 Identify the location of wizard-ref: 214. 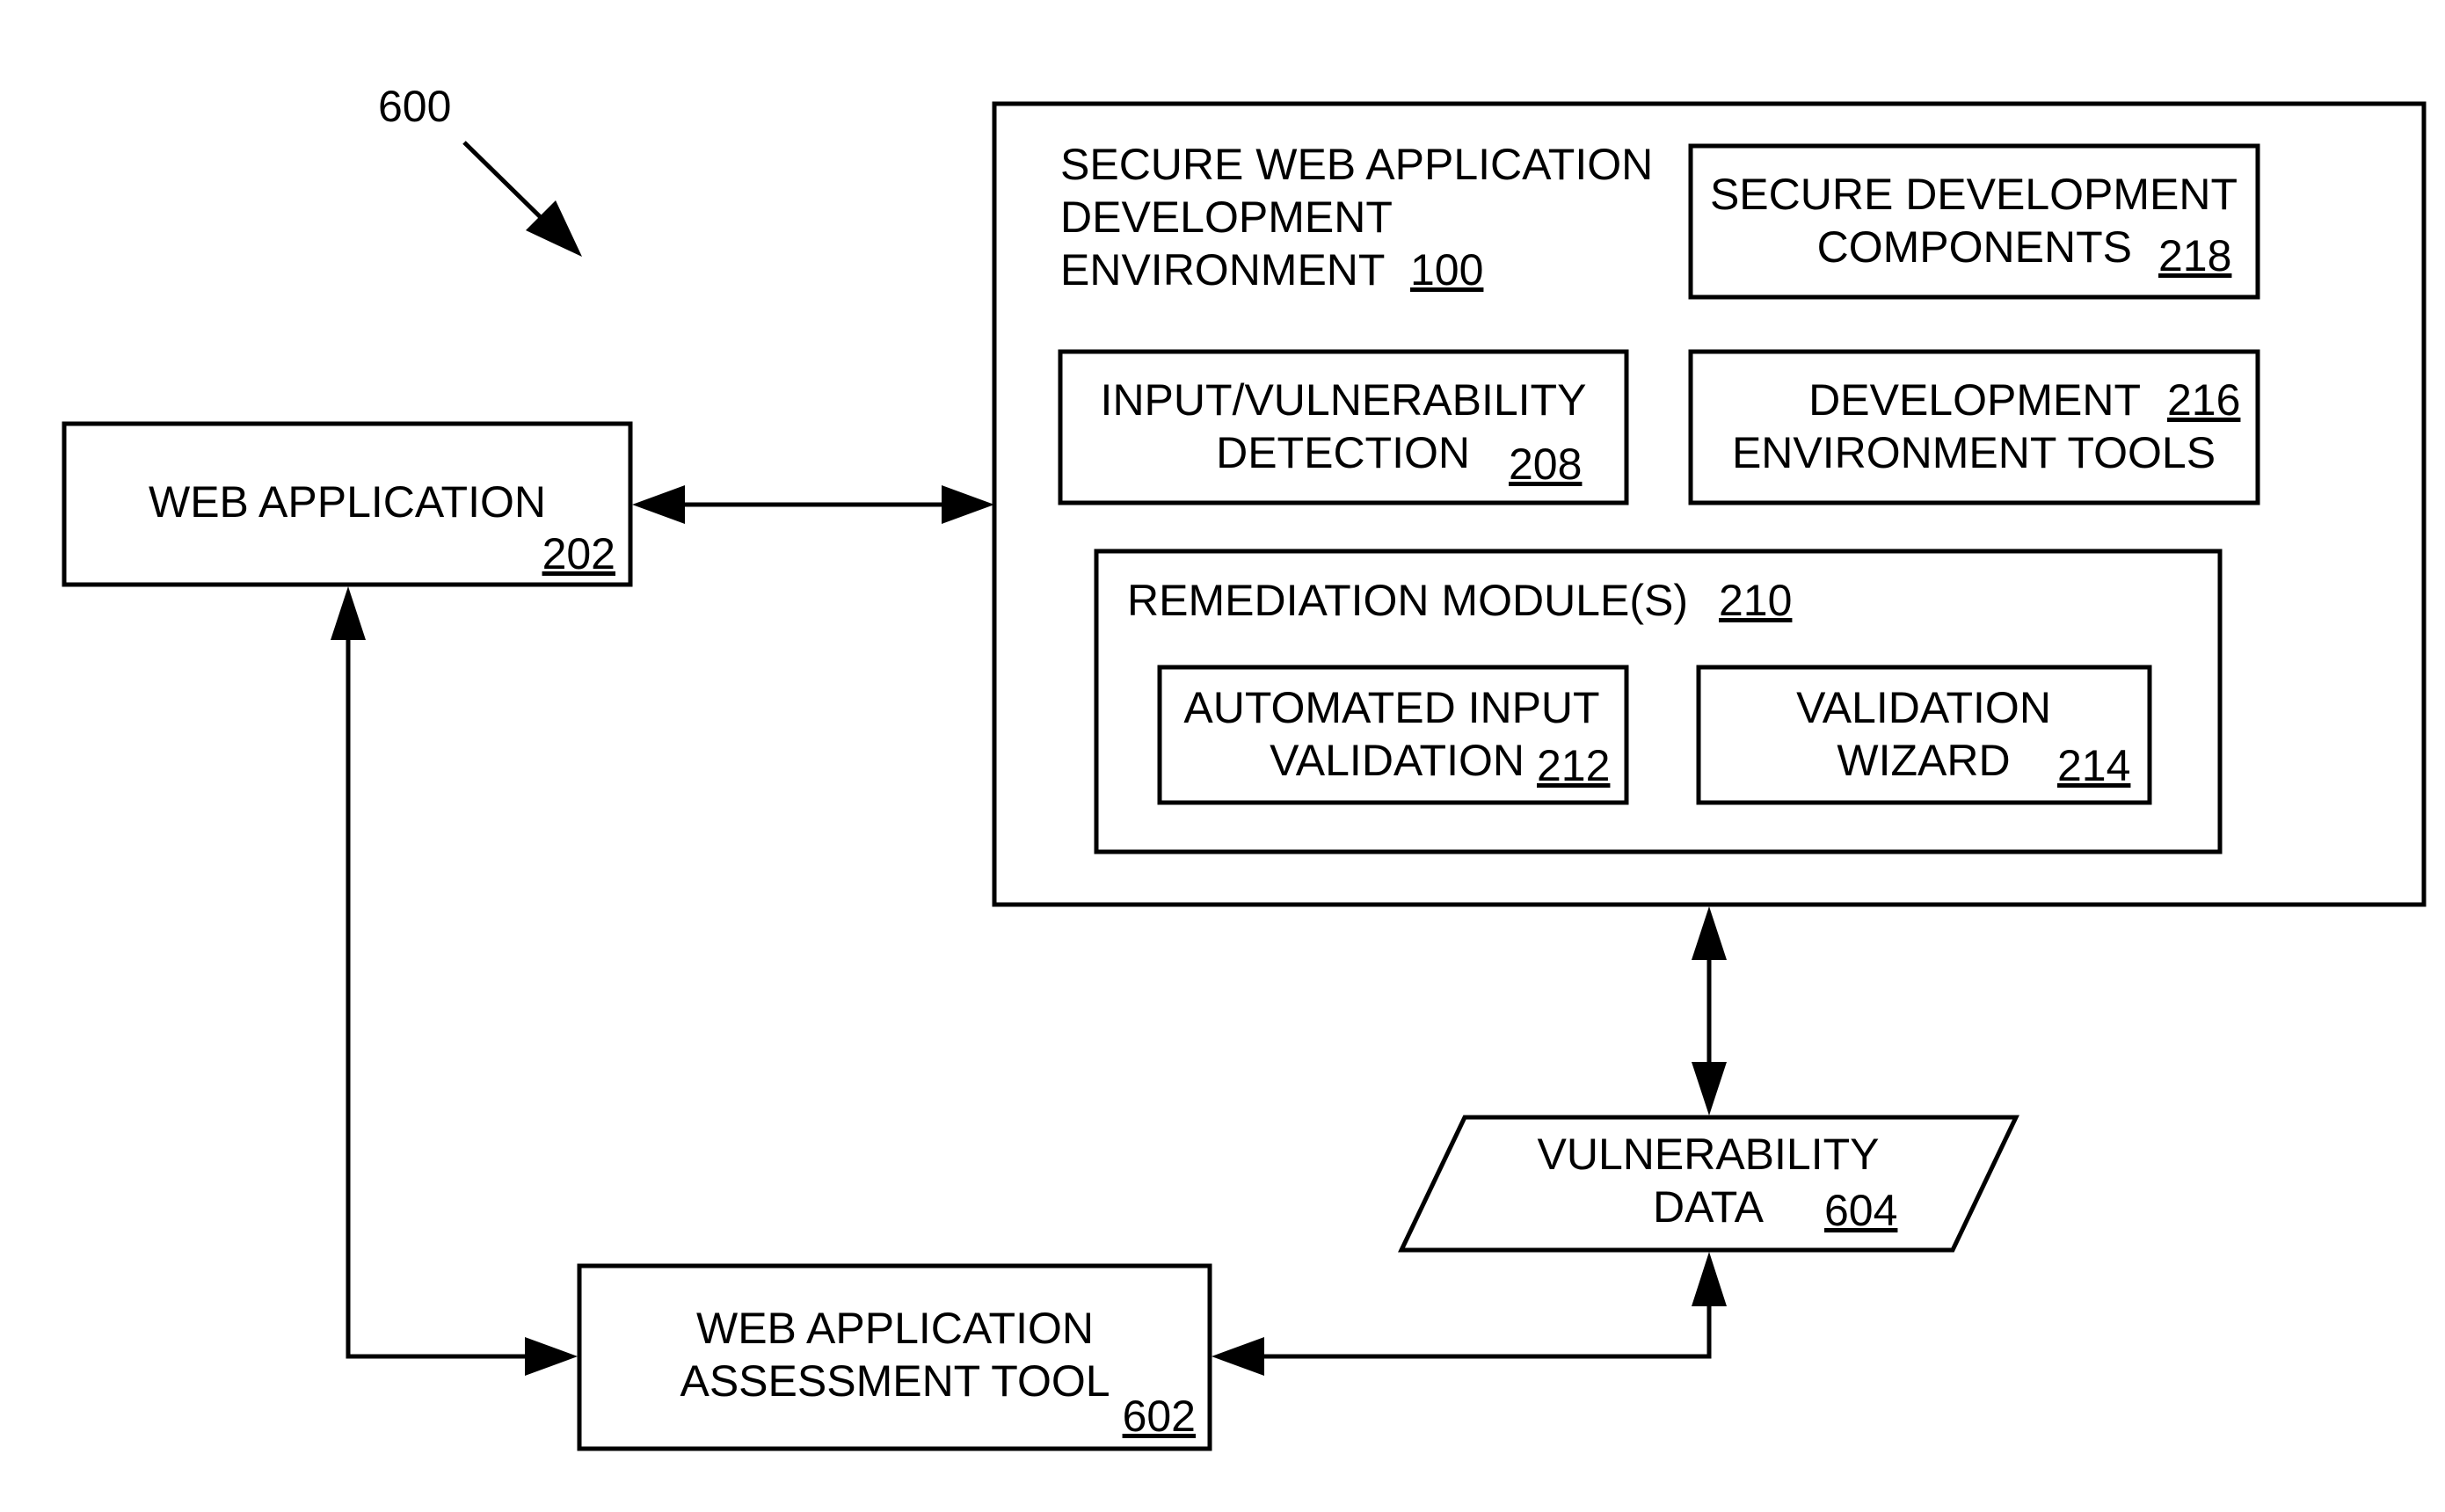
(2093, 766).